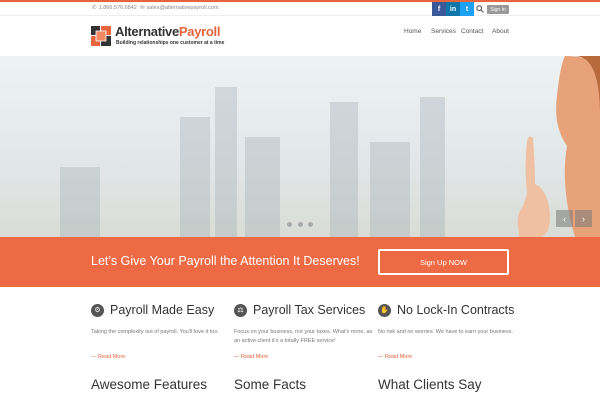 The width and height of the screenshot is (600, 400). Describe the element at coordinates (147, 31) in the screenshot. I see `logo-main: Alternative` at that location.